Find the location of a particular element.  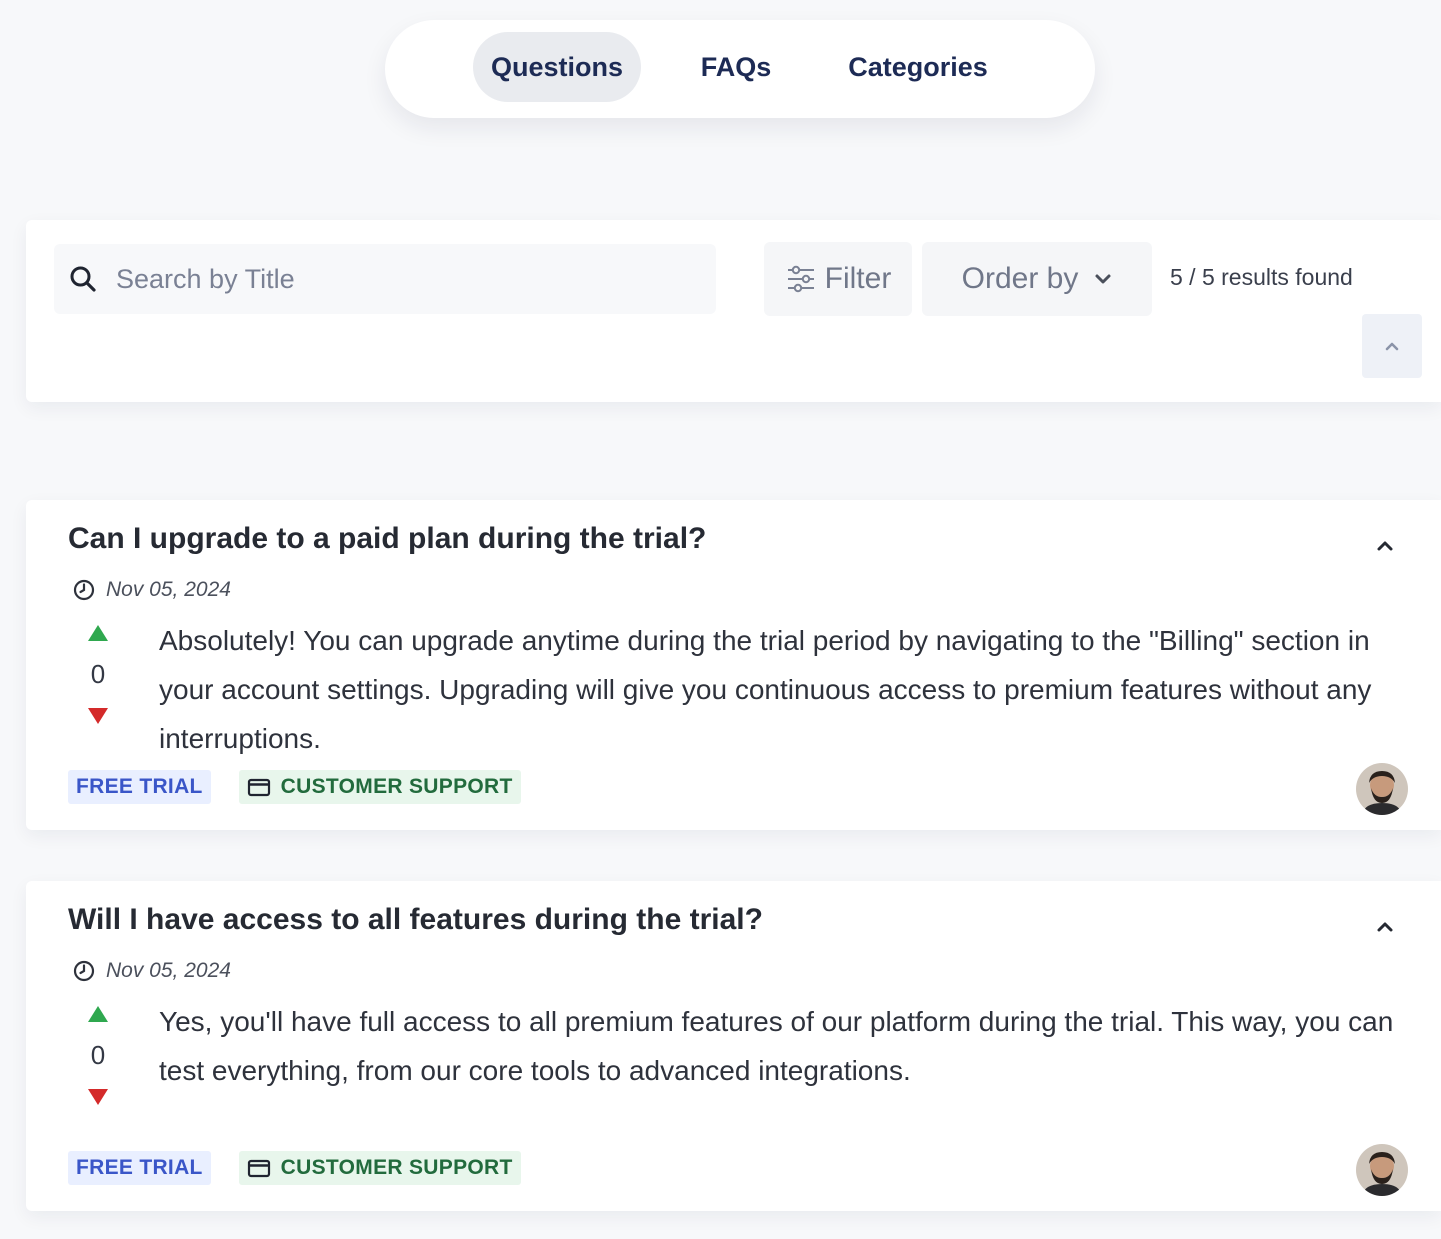

order-by-label: Order by is located at coordinates (1020, 278).